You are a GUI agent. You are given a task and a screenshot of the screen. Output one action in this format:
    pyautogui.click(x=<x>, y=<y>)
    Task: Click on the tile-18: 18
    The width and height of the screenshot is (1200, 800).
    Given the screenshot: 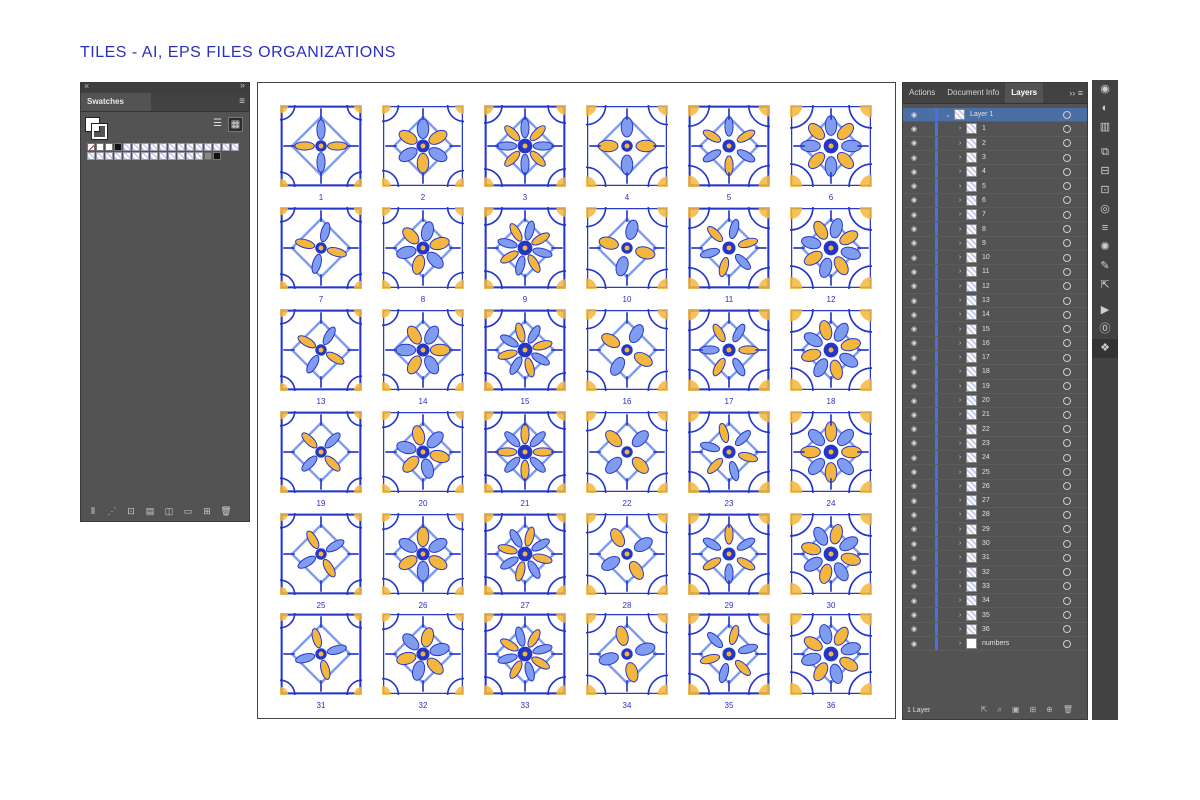 What is the action you would take?
    pyautogui.click(x=831, y=350)
    